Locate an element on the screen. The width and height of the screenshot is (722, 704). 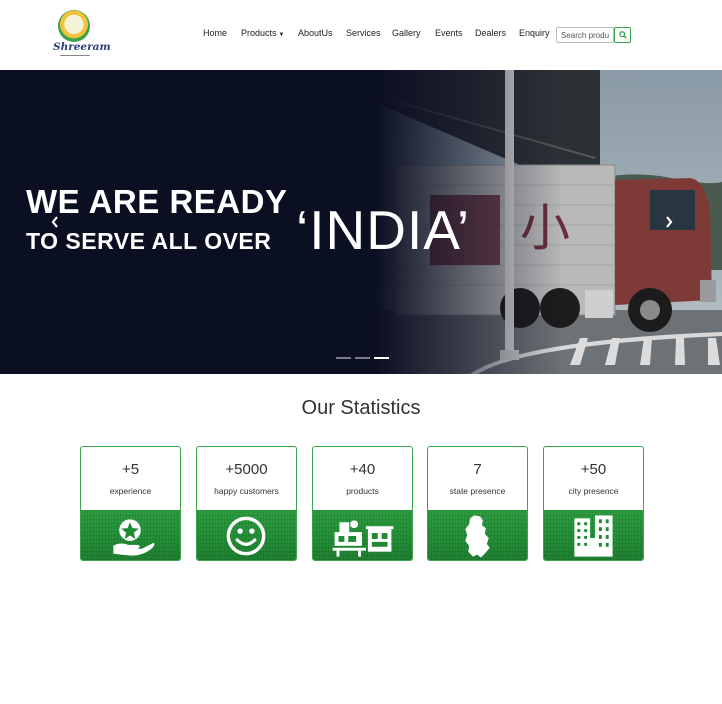
search-button is located at coordinates (622, 35).